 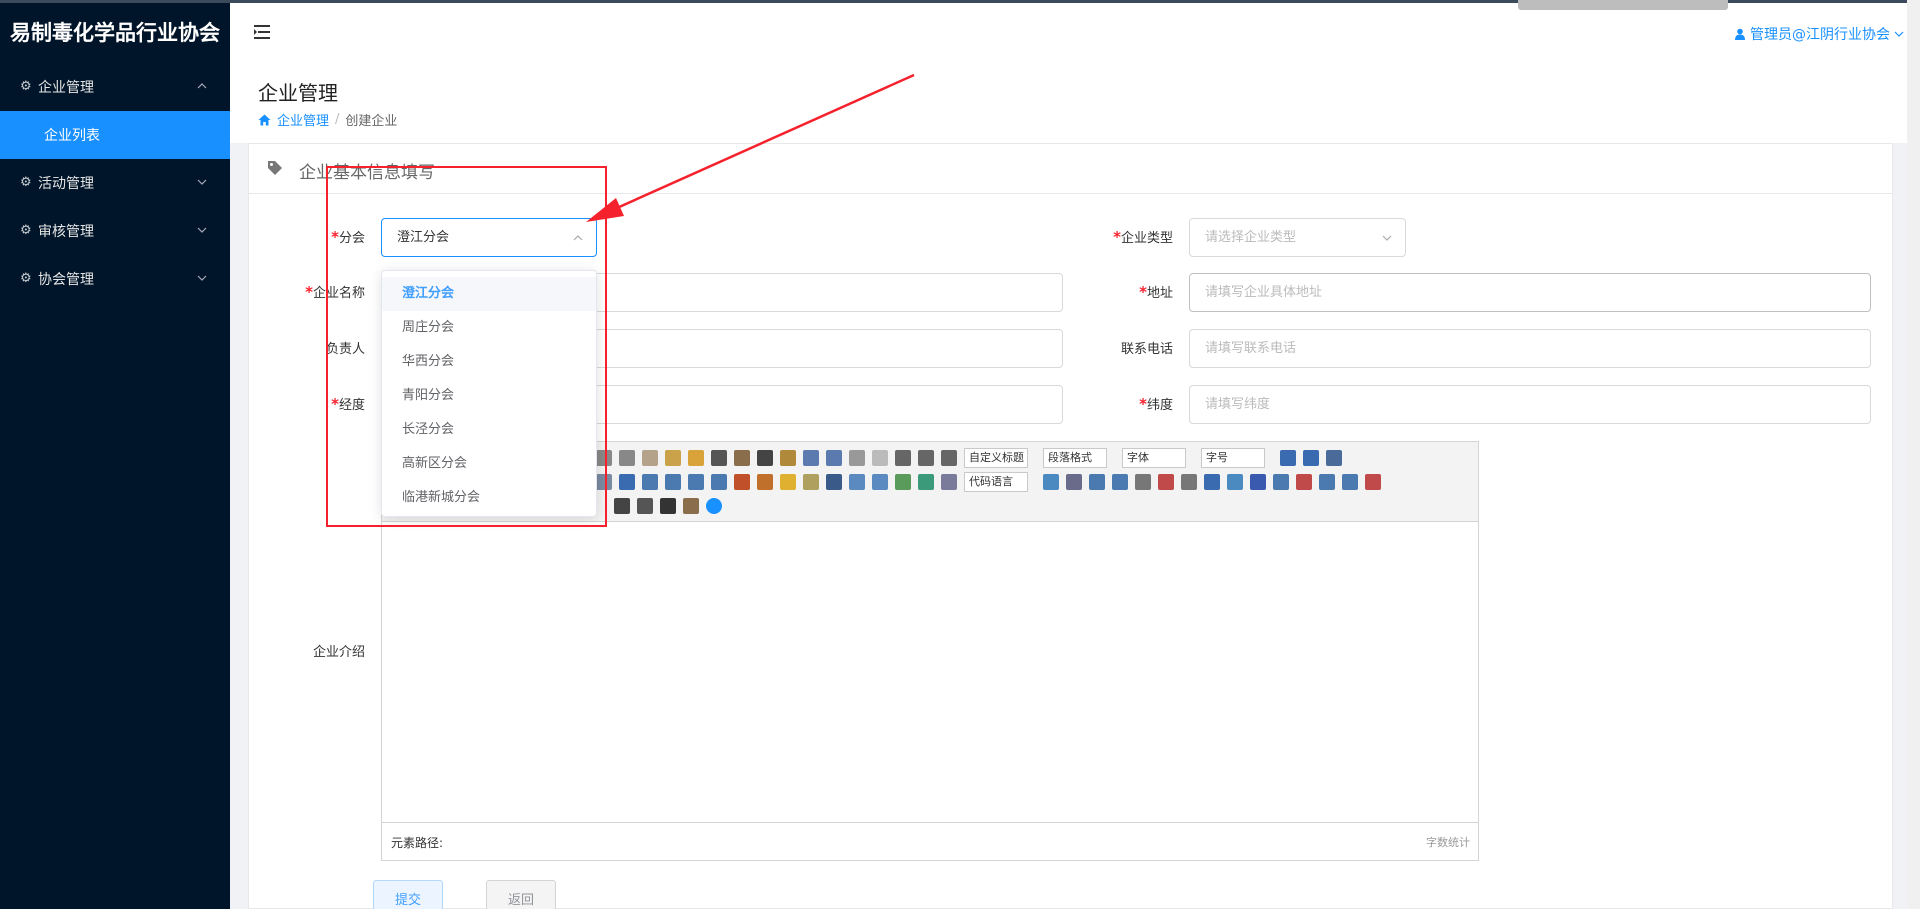 I want to click on sidebar-item-company-list: 企业列表, so click(x=115, y=135).